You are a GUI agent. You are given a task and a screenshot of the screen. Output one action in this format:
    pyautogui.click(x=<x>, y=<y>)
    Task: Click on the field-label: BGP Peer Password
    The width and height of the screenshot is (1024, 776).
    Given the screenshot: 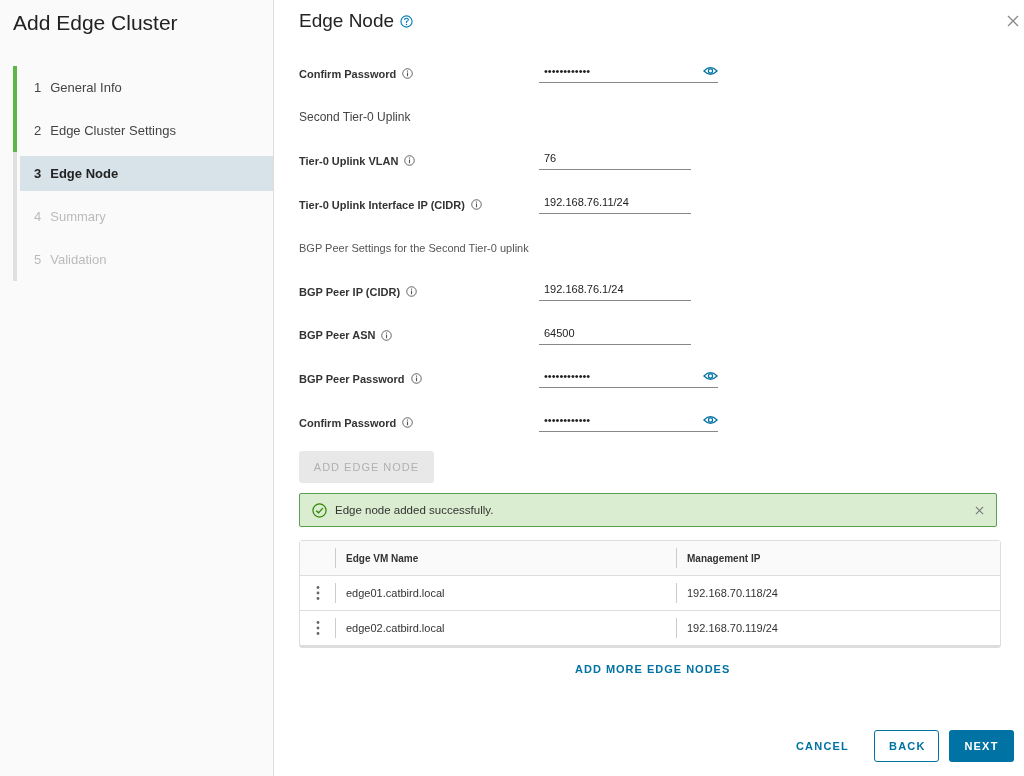 What is the action you would take?
    pyautogui.click(x=352, y=378)
    